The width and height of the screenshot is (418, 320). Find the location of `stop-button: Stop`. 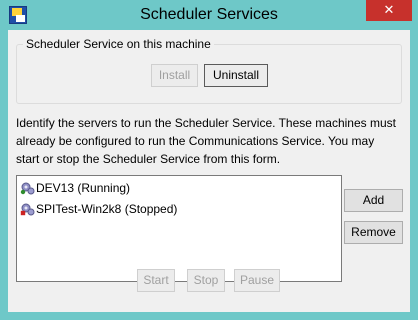

stop-button: Stop is located at coordinates (206, 280).